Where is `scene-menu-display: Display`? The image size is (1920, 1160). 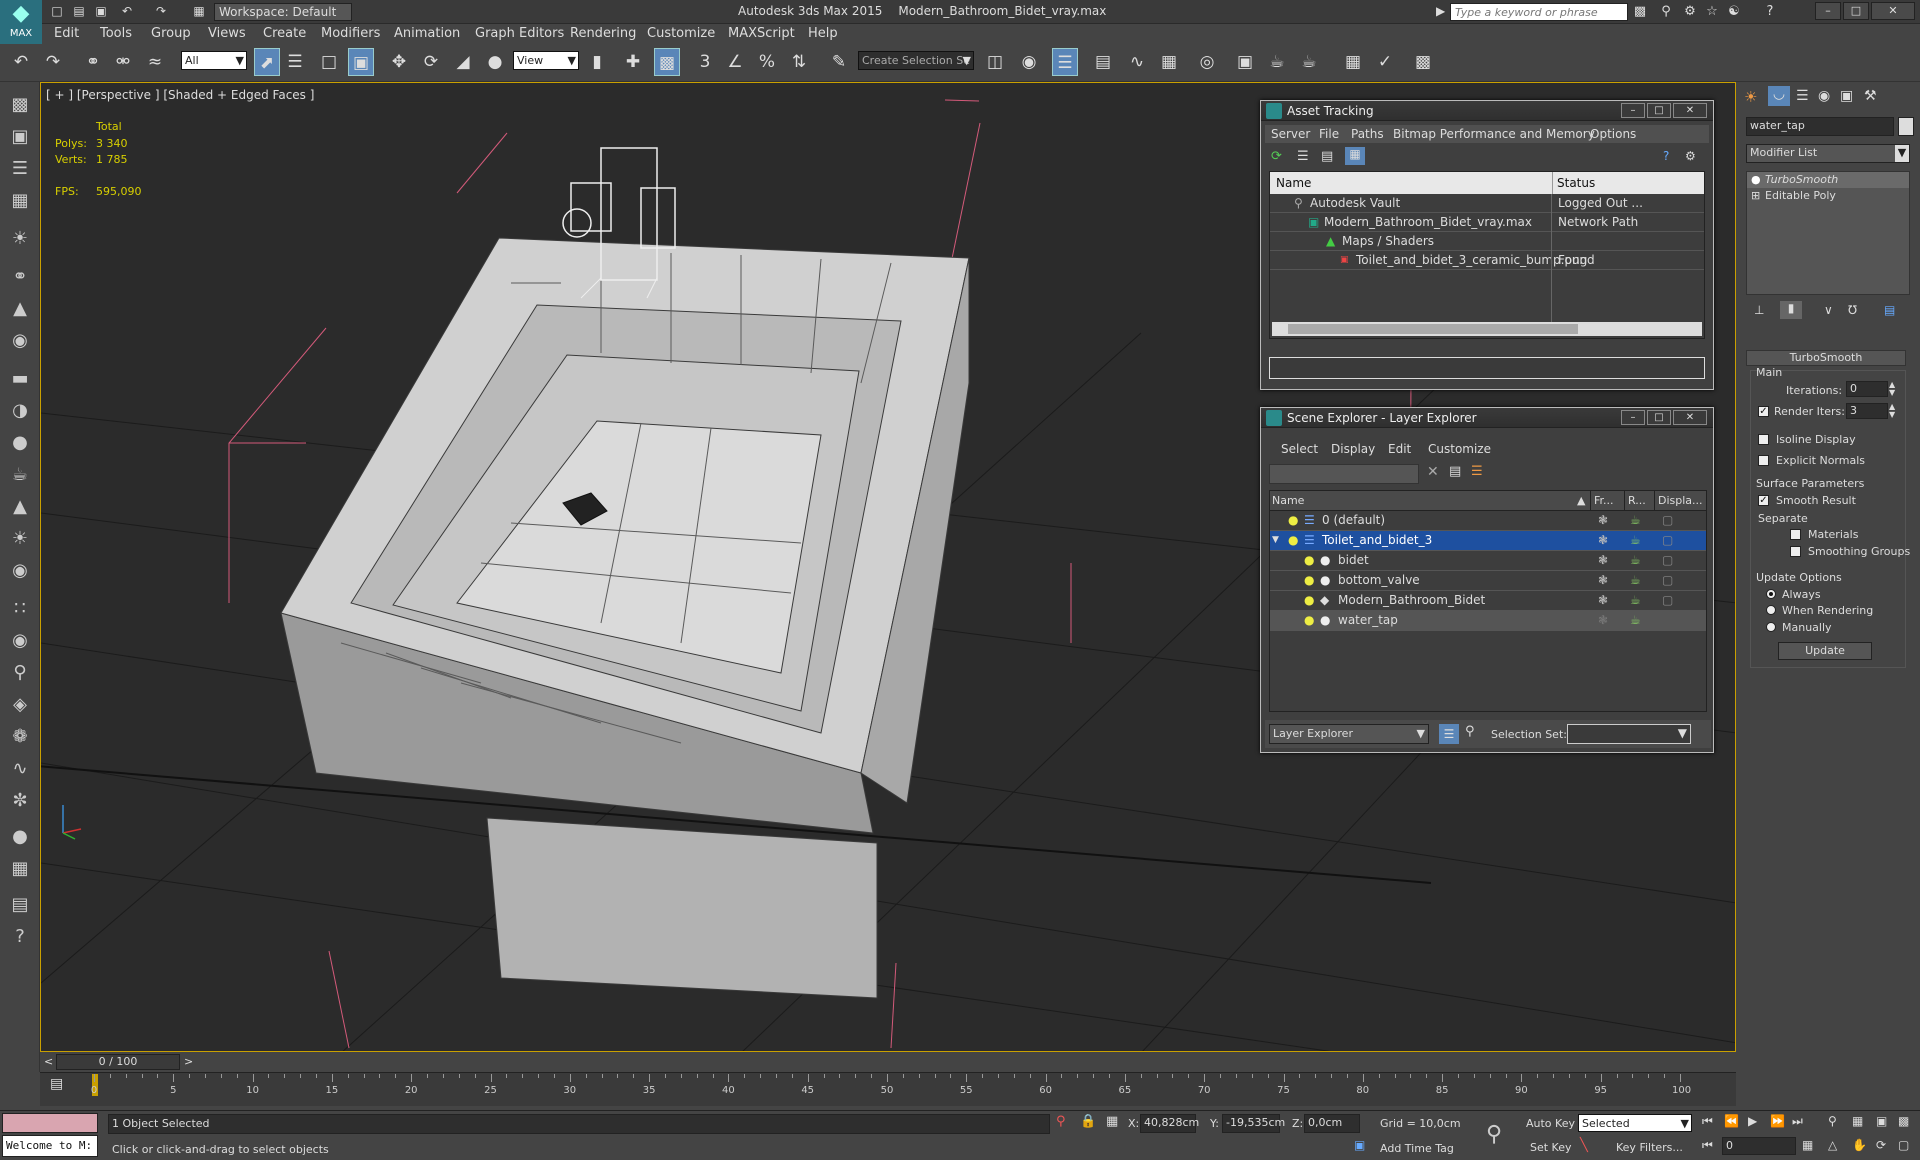 scene-menu-display: Display is located at coordinates (1353, 449).